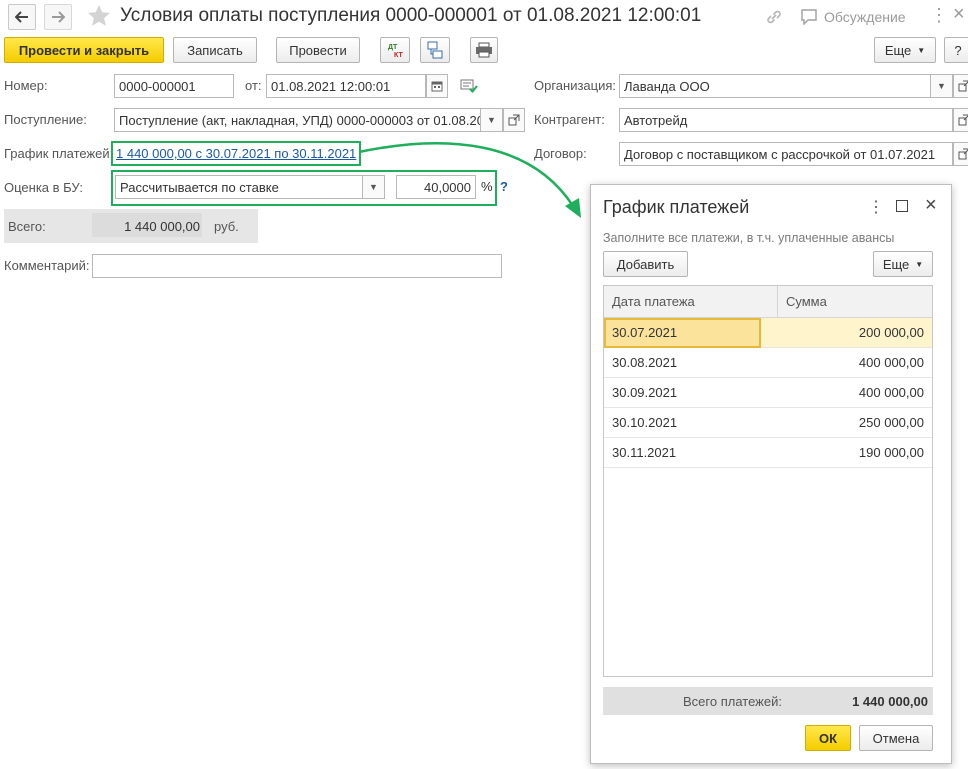 The height and width of the screenshot is (769, 968). I want to click on receipt-dropdown: ▼, so click(492, 120).